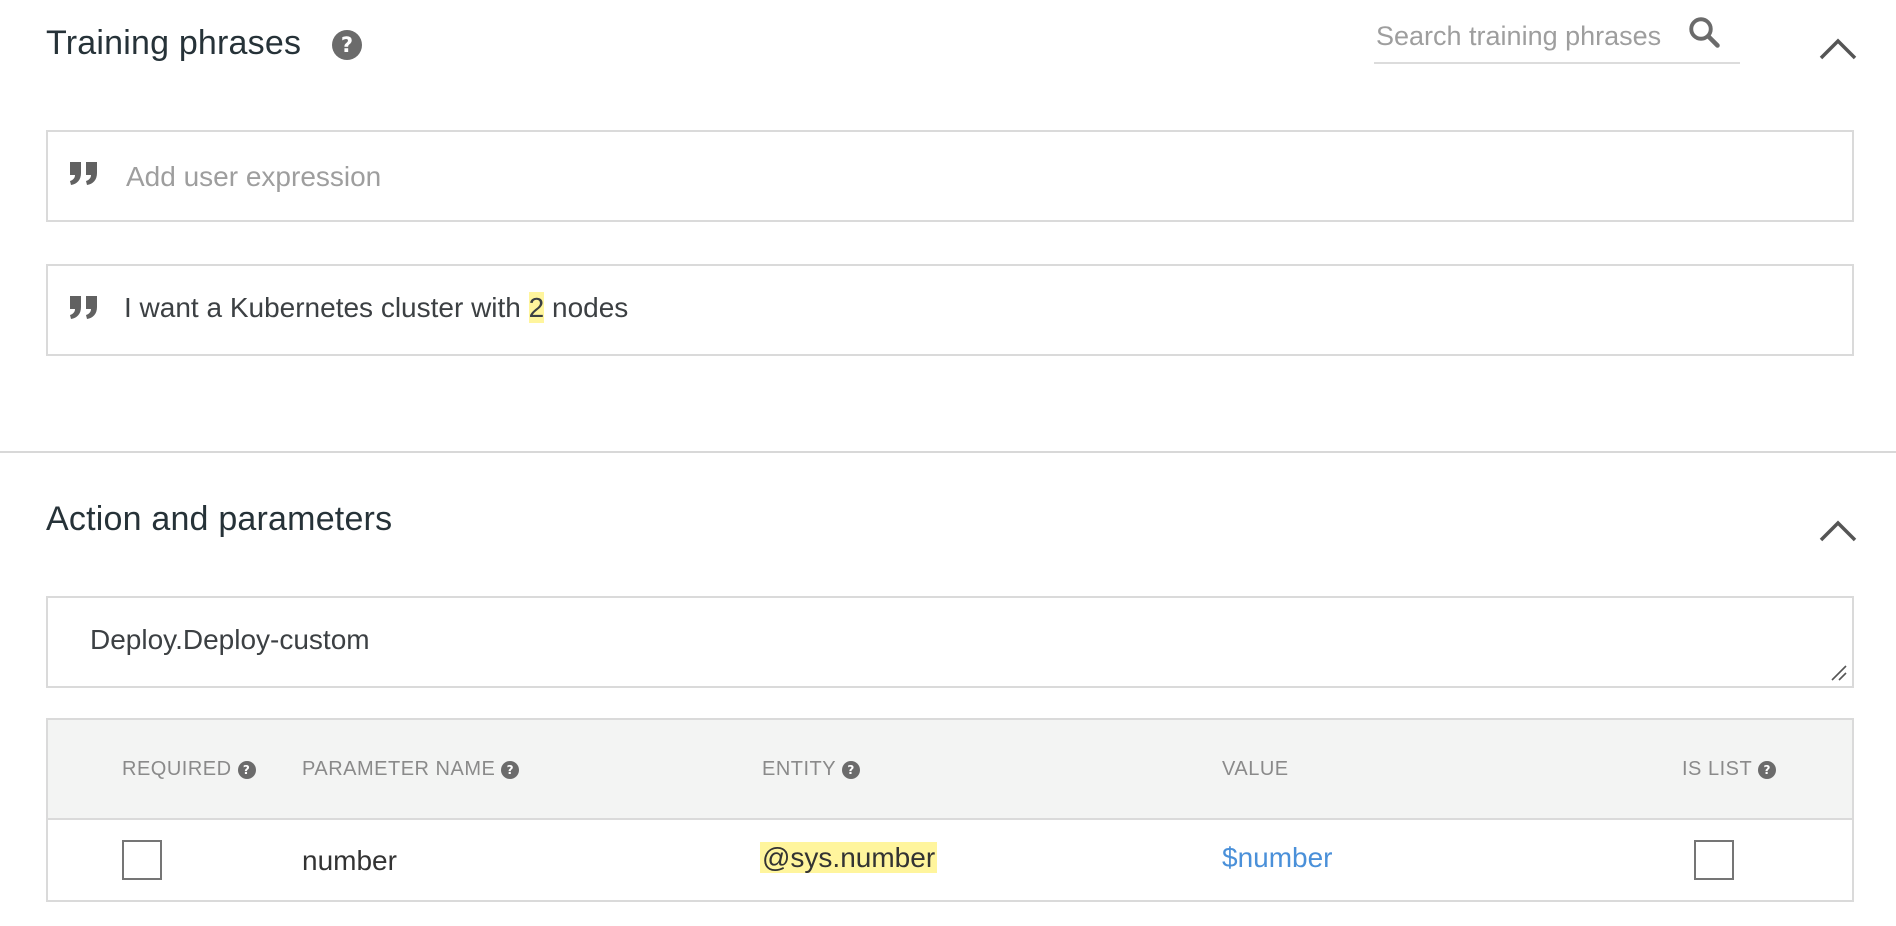 This screenshot has width=1896, height=926. What do you see at coordinates (950, 860) in the screenshot?
I see `table-row: @sys.number $number` at bounding box center [950, 860].